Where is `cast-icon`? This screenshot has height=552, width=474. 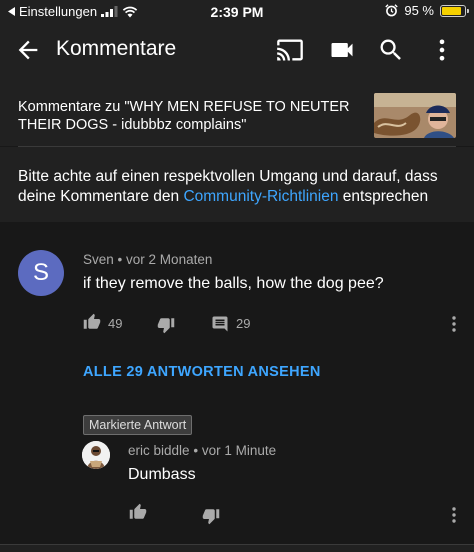
cast-icon is located at coordinates (290, 50).